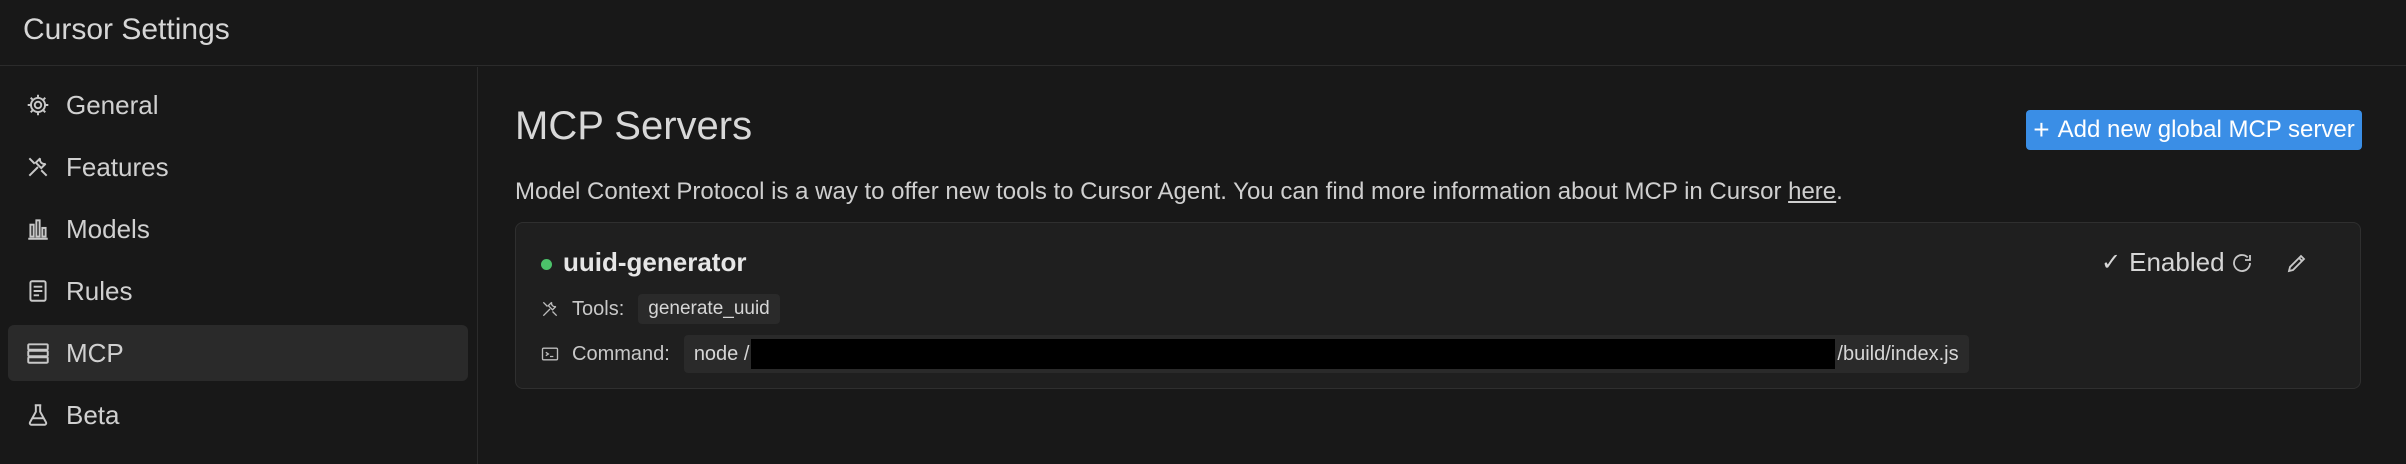  I want to click on sidebar-item-label: Rules, so click(99, 290).